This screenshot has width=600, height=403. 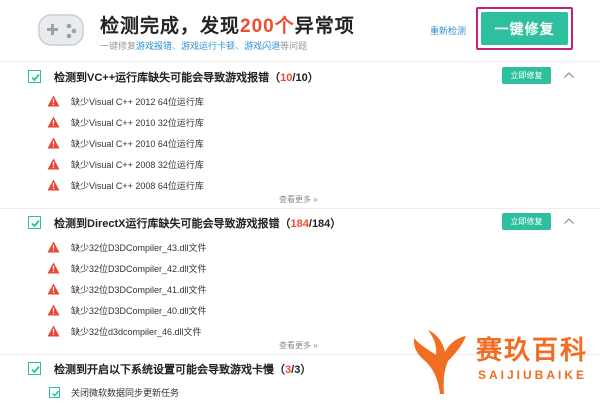 I want to click on watermark-brand: 赛玖百科, so click(x=532, y=350).